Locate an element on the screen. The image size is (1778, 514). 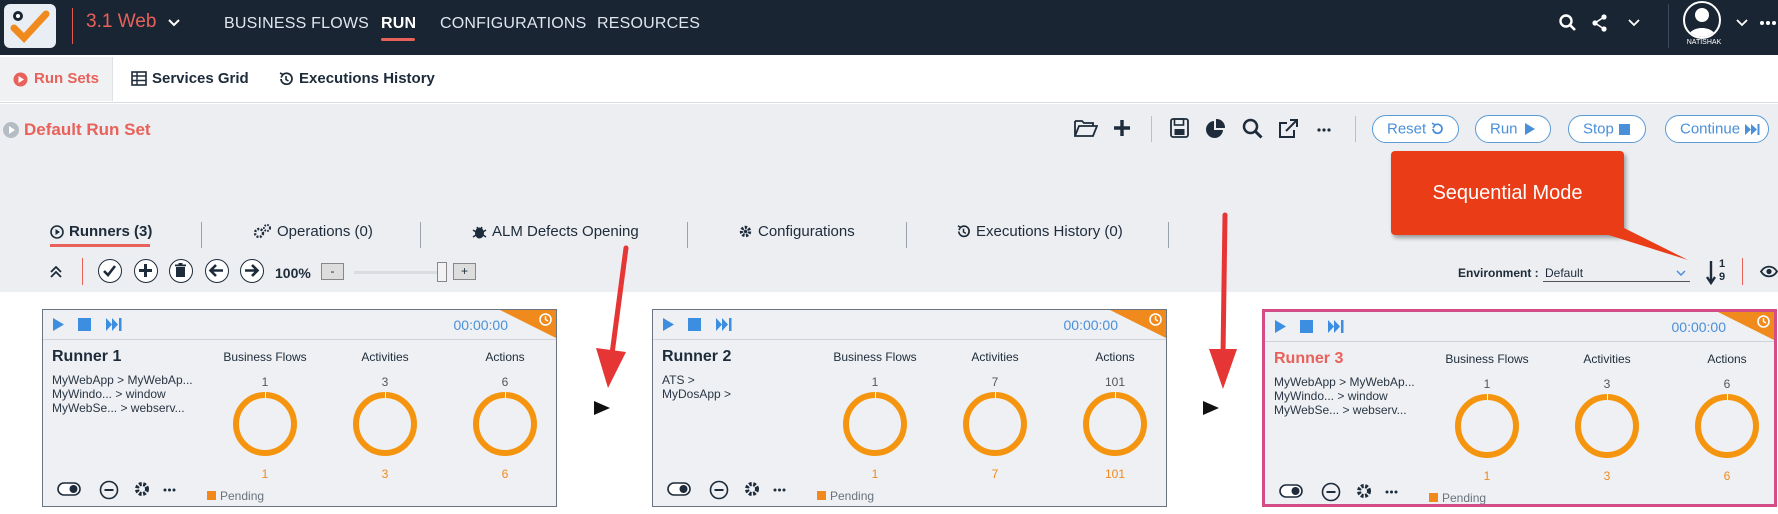
sequential-sort-toggle: 1 9 is located at coordinates (1719, 272).